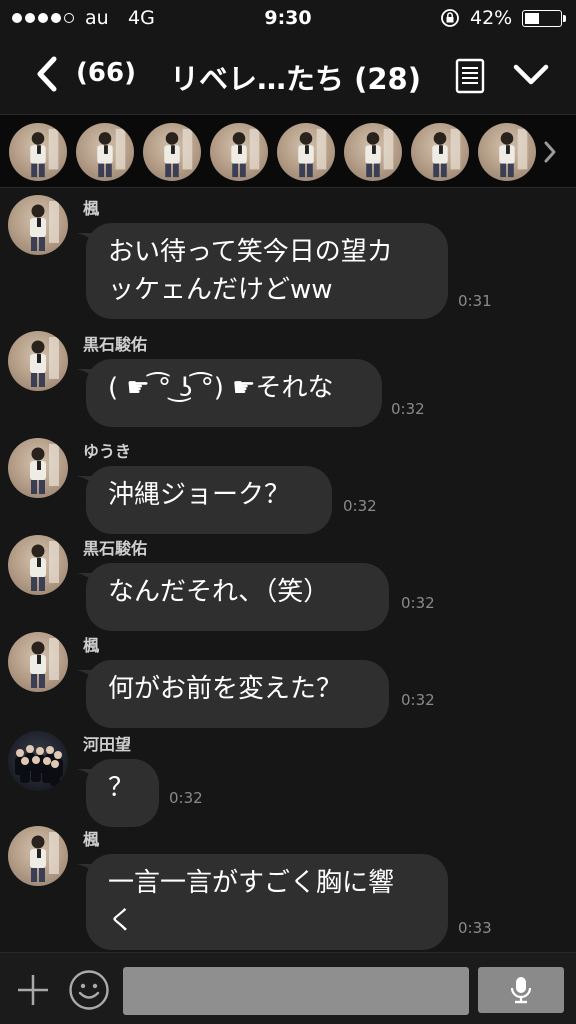  I want to click on back-unread-count: (66), so click(106, 73).